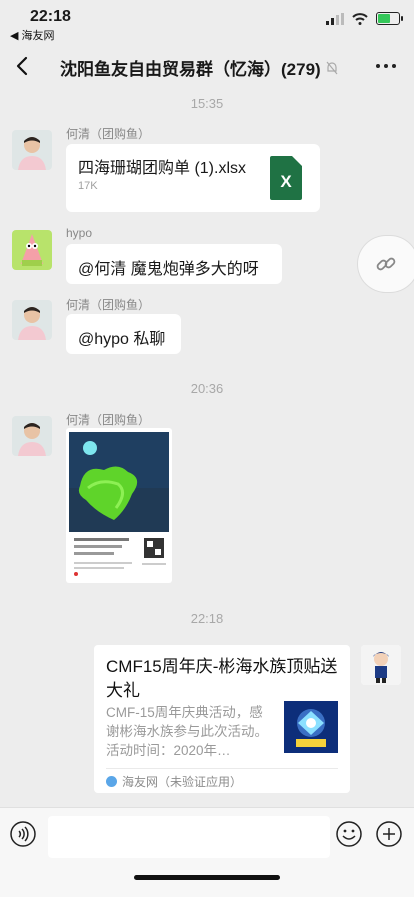 This screenshot has width=414, height=897. I want to click on source-app-icon, so click(111, 781).